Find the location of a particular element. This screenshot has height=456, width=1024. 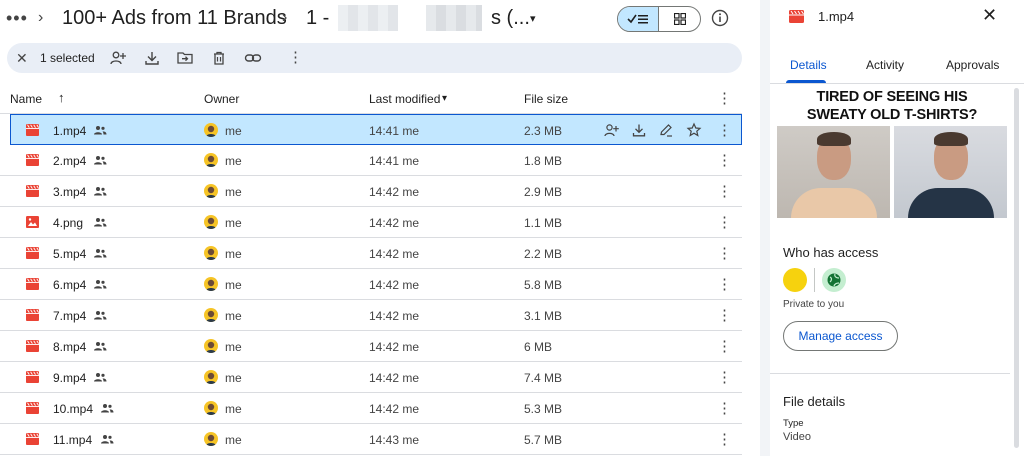

file-name: 6.mp4 is located at coordinates (69, 285).